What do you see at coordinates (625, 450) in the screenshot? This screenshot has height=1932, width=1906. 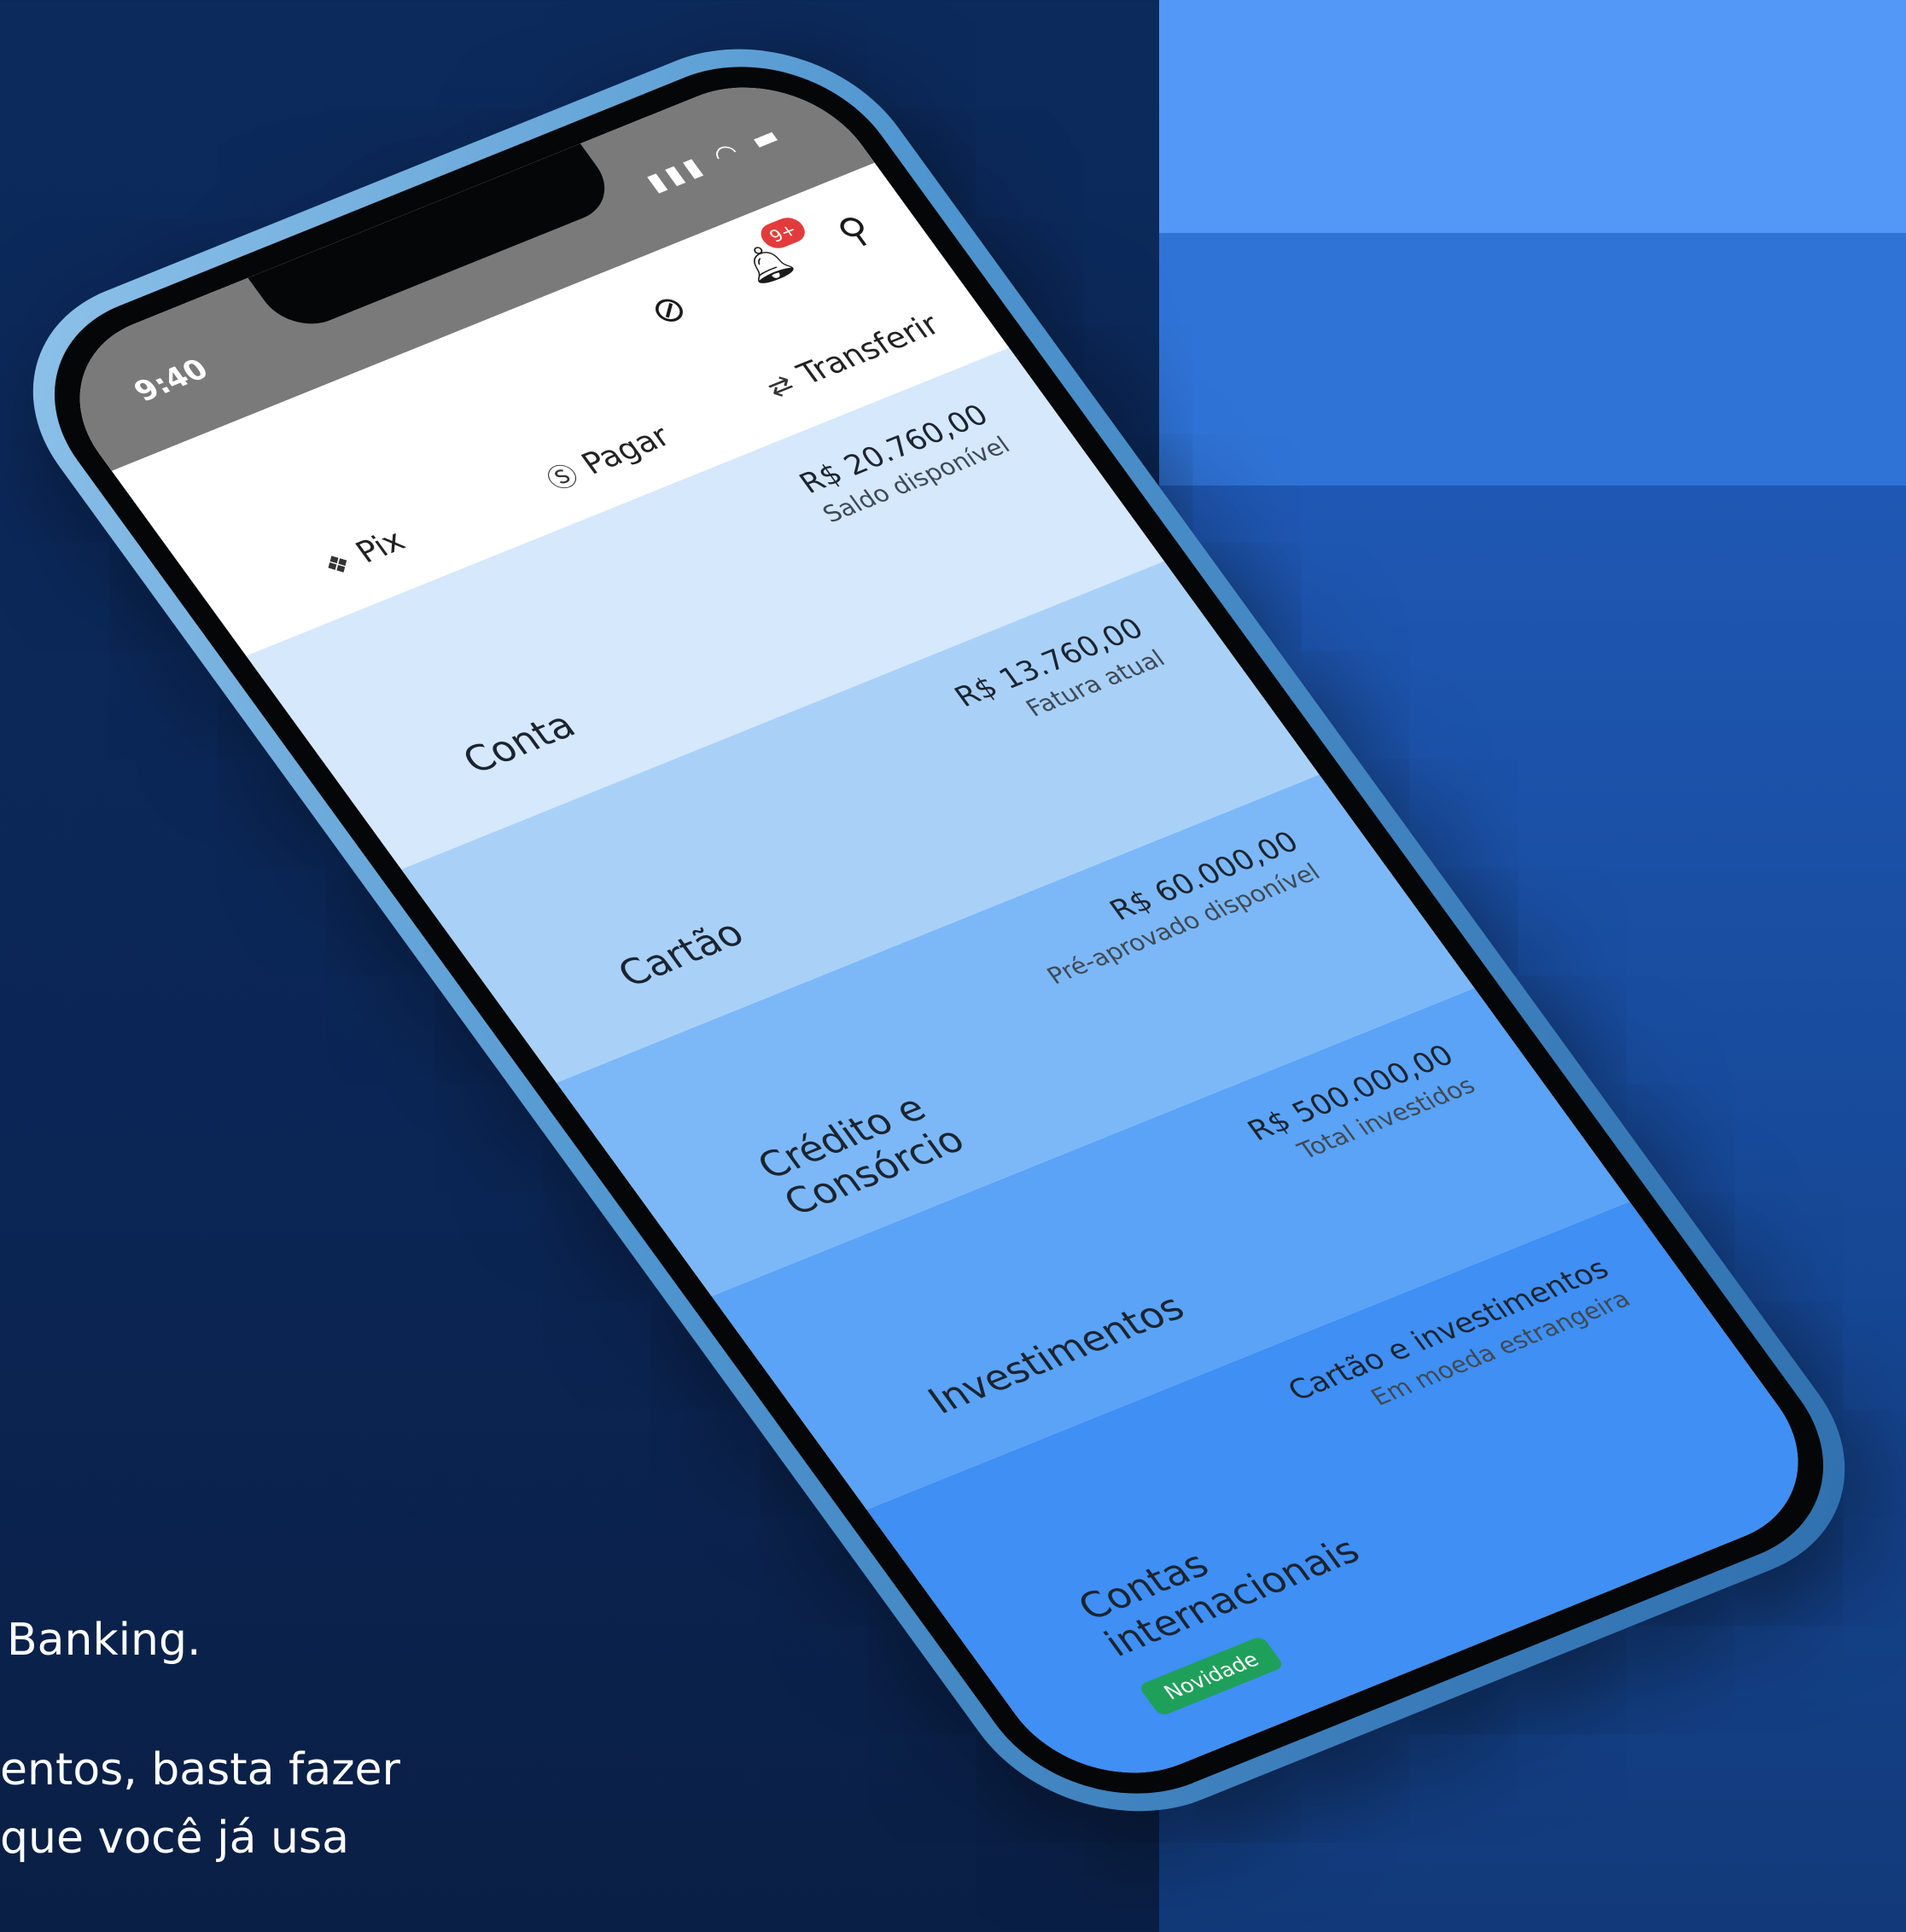 I see `pagar-label: Pagar` at bounding box center [625, 450].